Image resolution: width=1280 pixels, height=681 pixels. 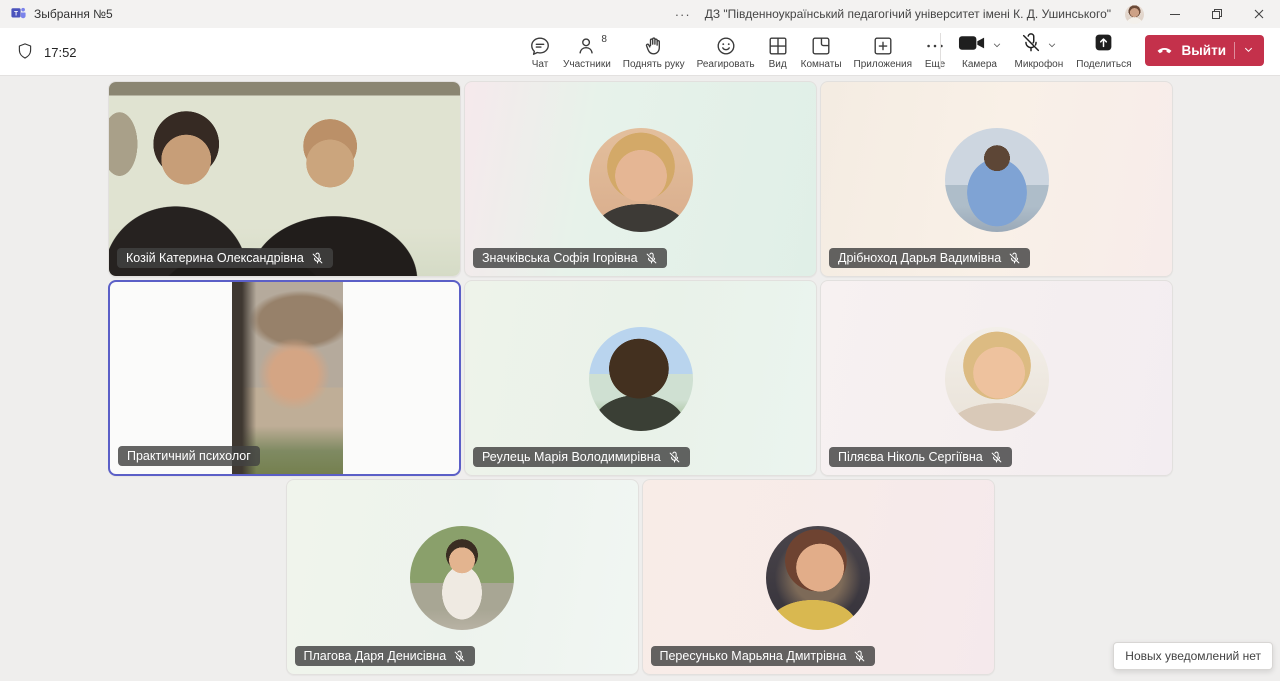 I want to click on participants-count-badge: 8, so click(x=604, y=39).